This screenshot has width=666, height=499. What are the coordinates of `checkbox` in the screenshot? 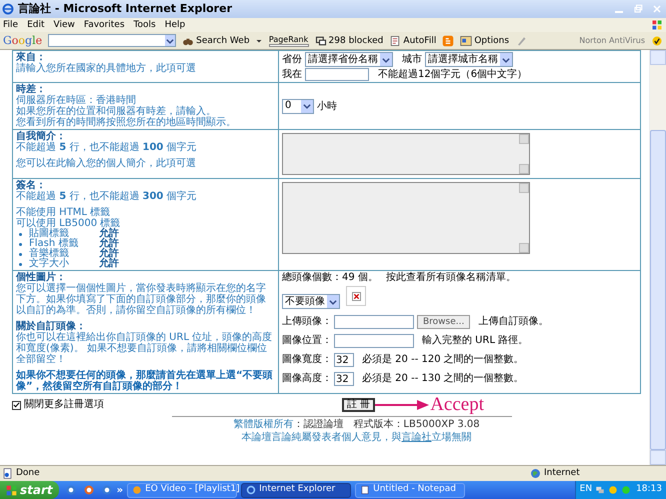 It's located at (16, 405).